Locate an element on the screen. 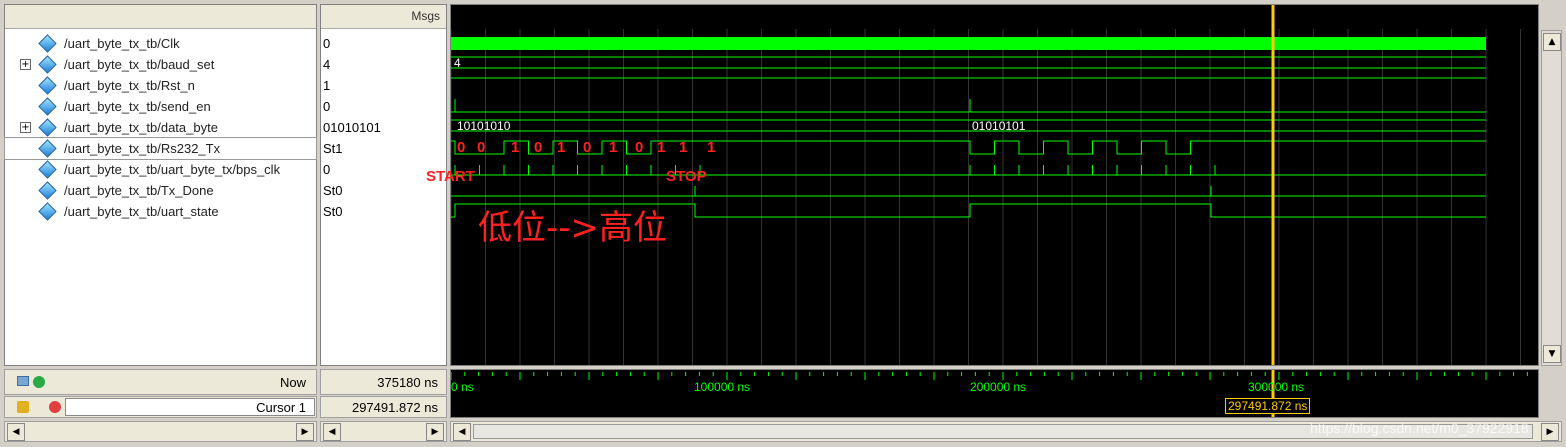 Image resolution: width=1566 pixels, height=447 pixels. signal-row: /uart_byte_tx_tb/send_en is located at coordinates (160, 106).